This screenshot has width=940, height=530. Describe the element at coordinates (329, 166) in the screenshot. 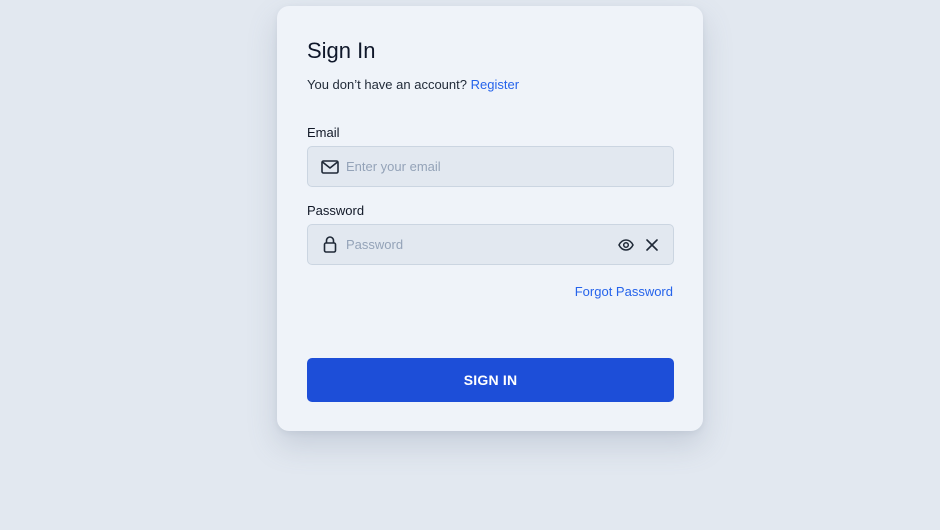

I see `mail-icon` at that location.